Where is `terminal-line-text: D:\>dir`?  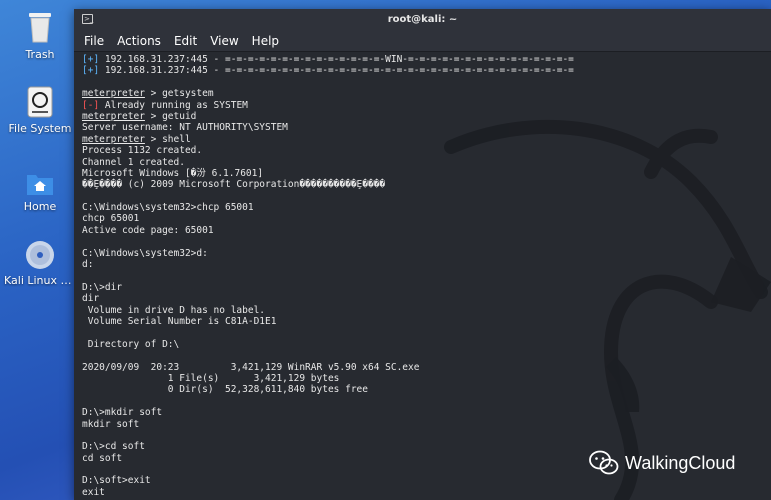
terminal-line-text: D:\>dir is located at coordinates (102, 287).